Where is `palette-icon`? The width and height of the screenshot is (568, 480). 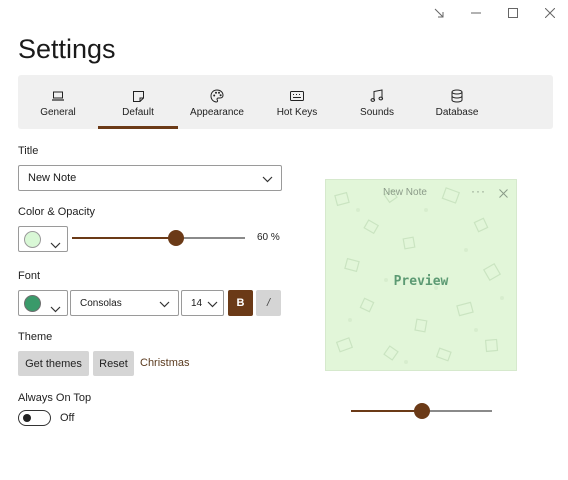 palette-icon is located at coordinates (217, 96).